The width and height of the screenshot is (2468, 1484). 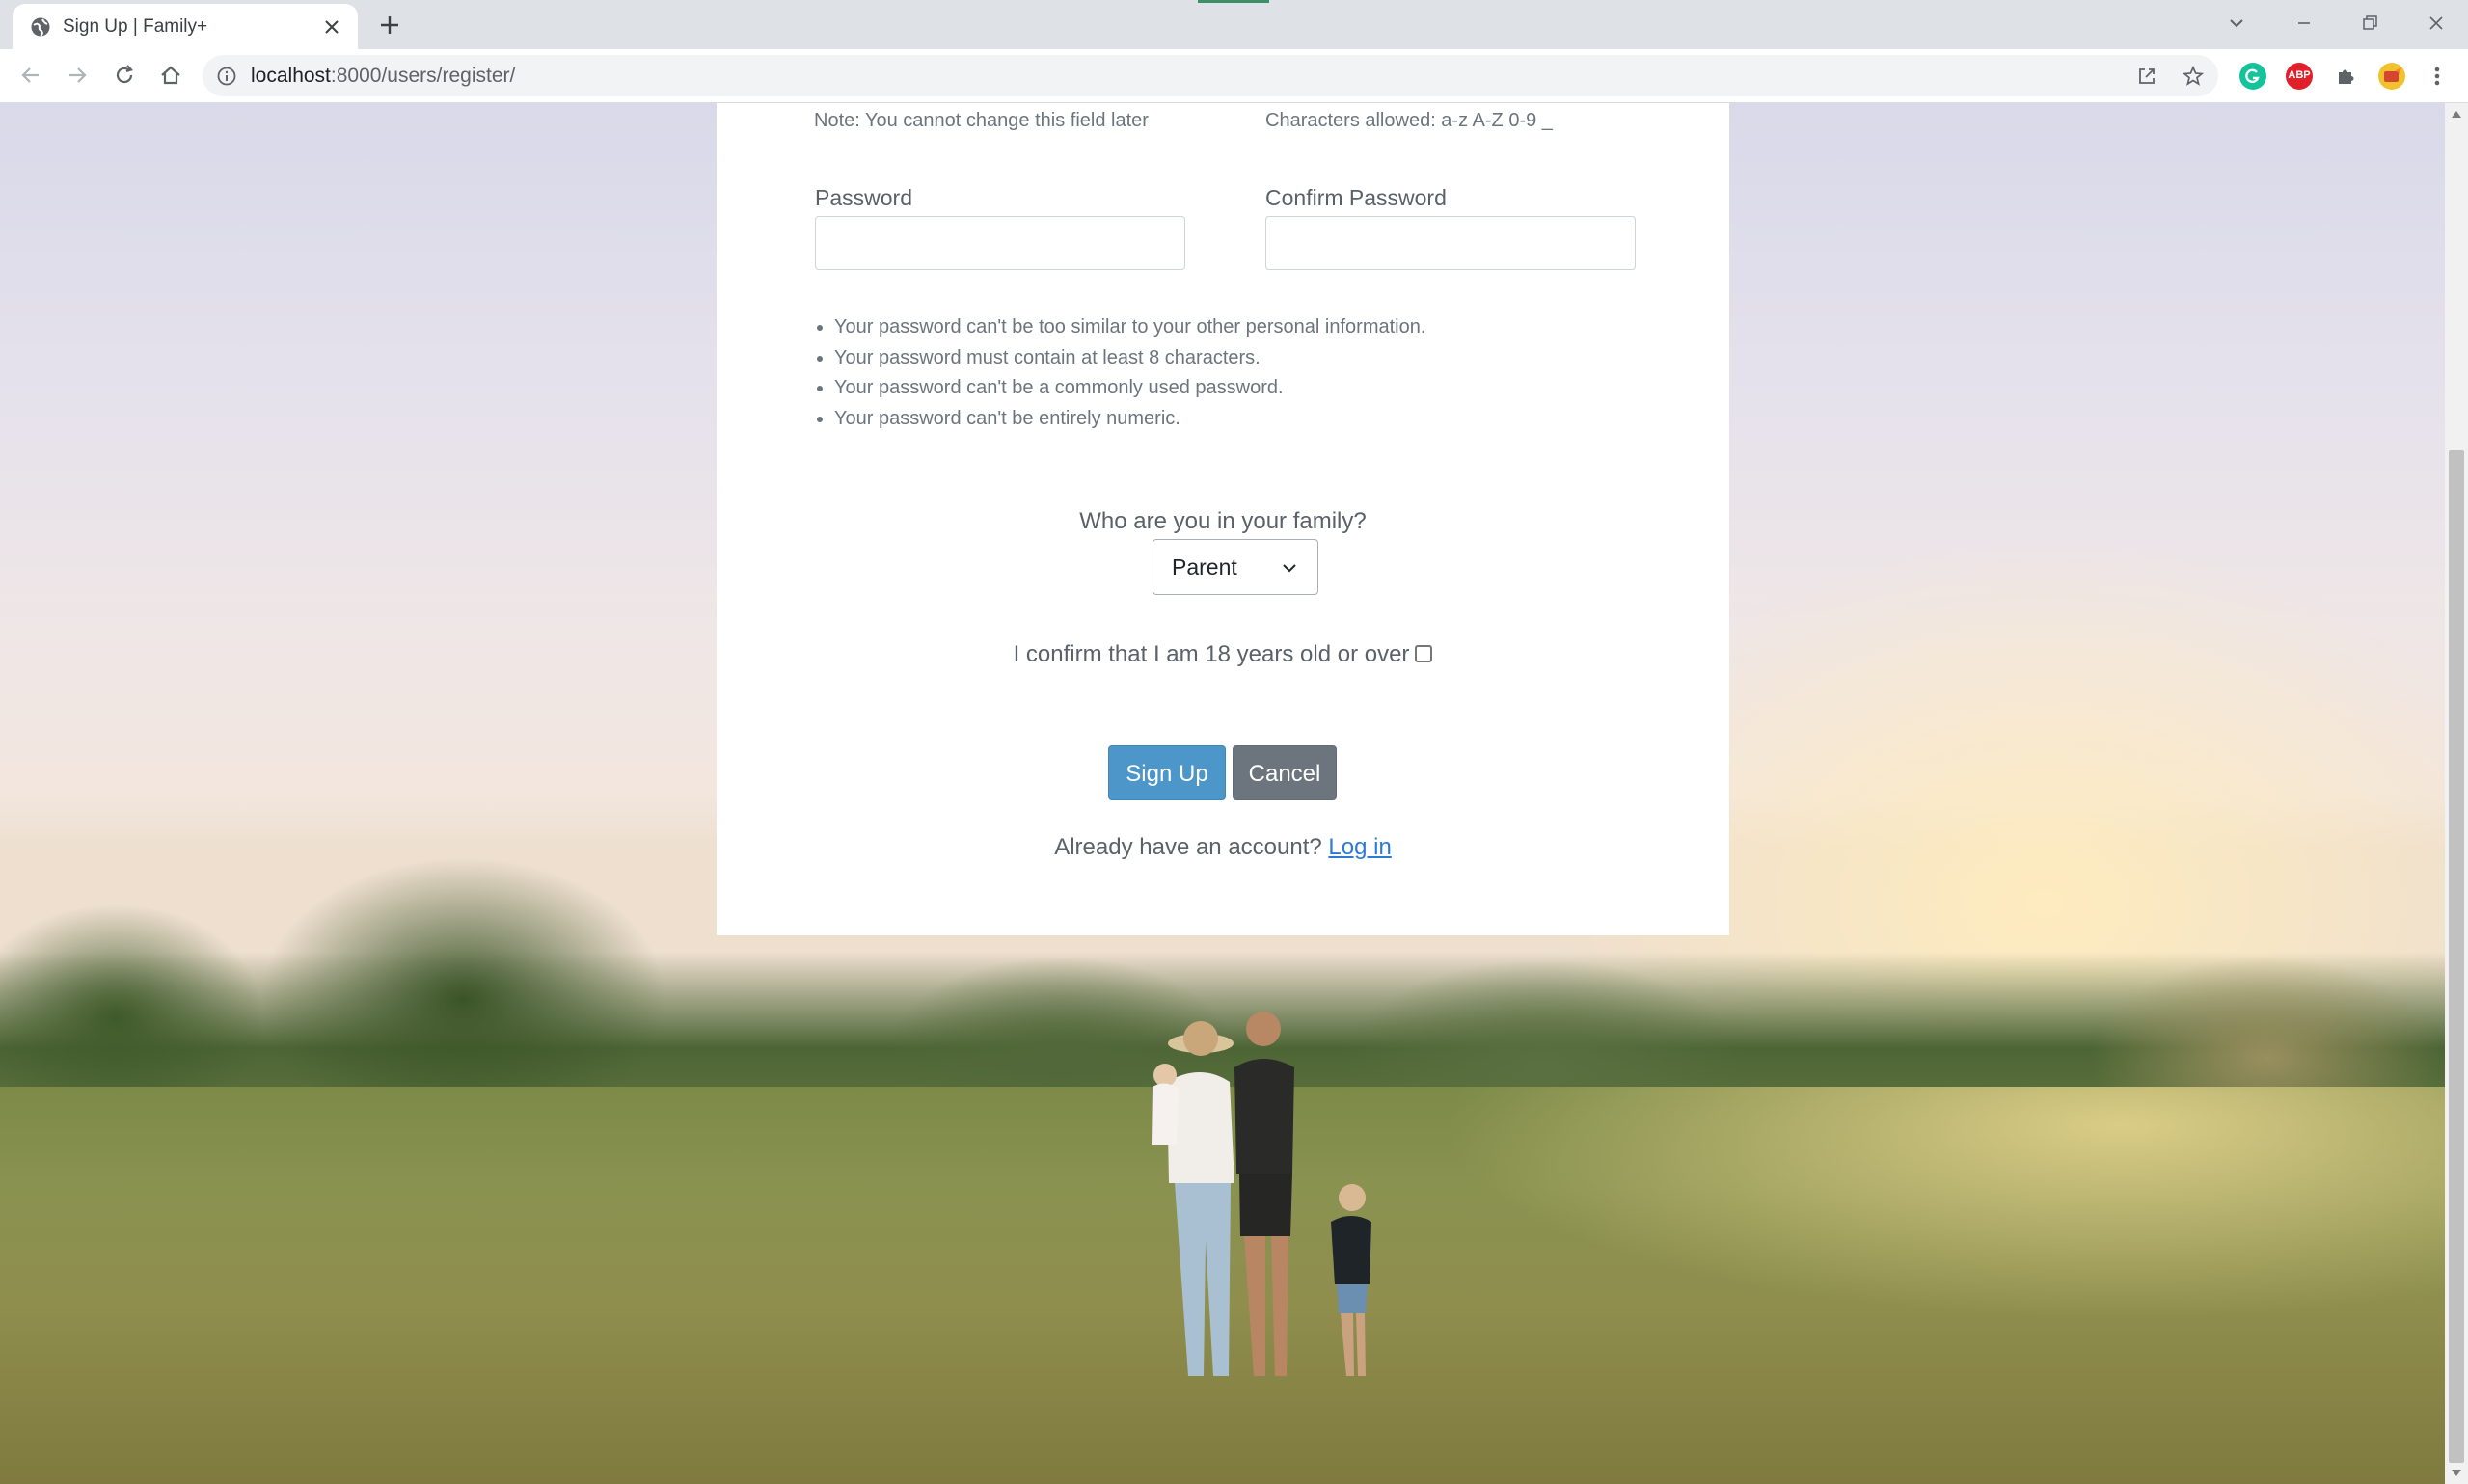 What do you see at coordinates (2369, 23) in the screenshot?
I see `restore-icon` at bounding box center [2369, 23].